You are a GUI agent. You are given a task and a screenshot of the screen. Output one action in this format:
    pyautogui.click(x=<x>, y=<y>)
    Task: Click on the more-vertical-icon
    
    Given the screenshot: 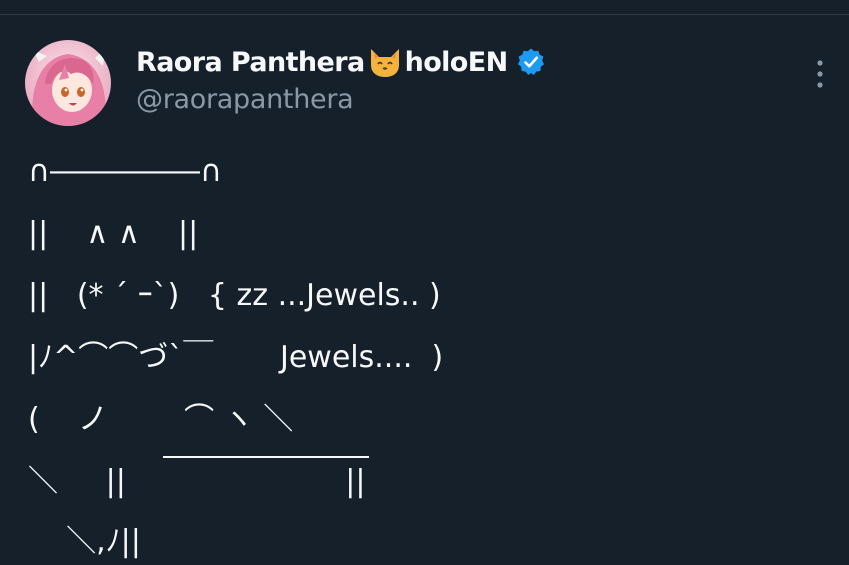 What is the action you would take?
    pyautogui.click(x=820, y=74)
    